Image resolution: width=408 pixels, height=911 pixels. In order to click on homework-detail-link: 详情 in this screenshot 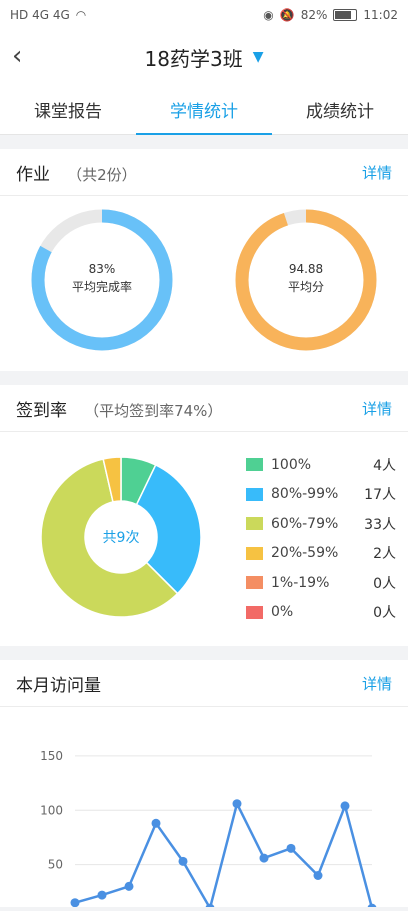, I will do `click(377, 172)`.